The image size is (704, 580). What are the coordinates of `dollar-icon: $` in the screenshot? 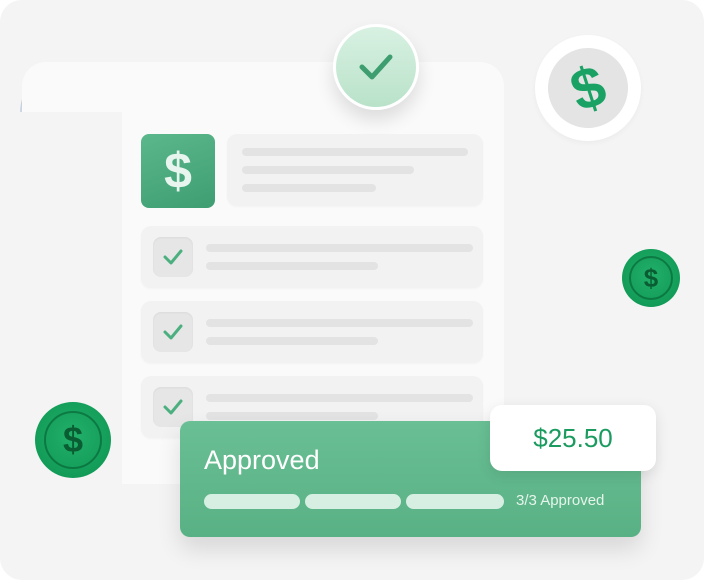 It's located at (178, 171).